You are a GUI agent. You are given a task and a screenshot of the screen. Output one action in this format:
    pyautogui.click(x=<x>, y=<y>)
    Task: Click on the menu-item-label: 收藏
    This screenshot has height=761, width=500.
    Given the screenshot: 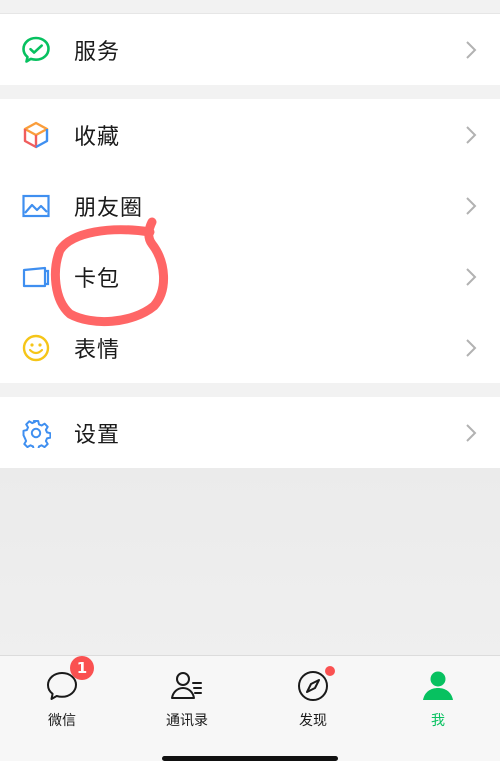 What is the action you would take?
    pyautogui.click(x=97, y=137)
    